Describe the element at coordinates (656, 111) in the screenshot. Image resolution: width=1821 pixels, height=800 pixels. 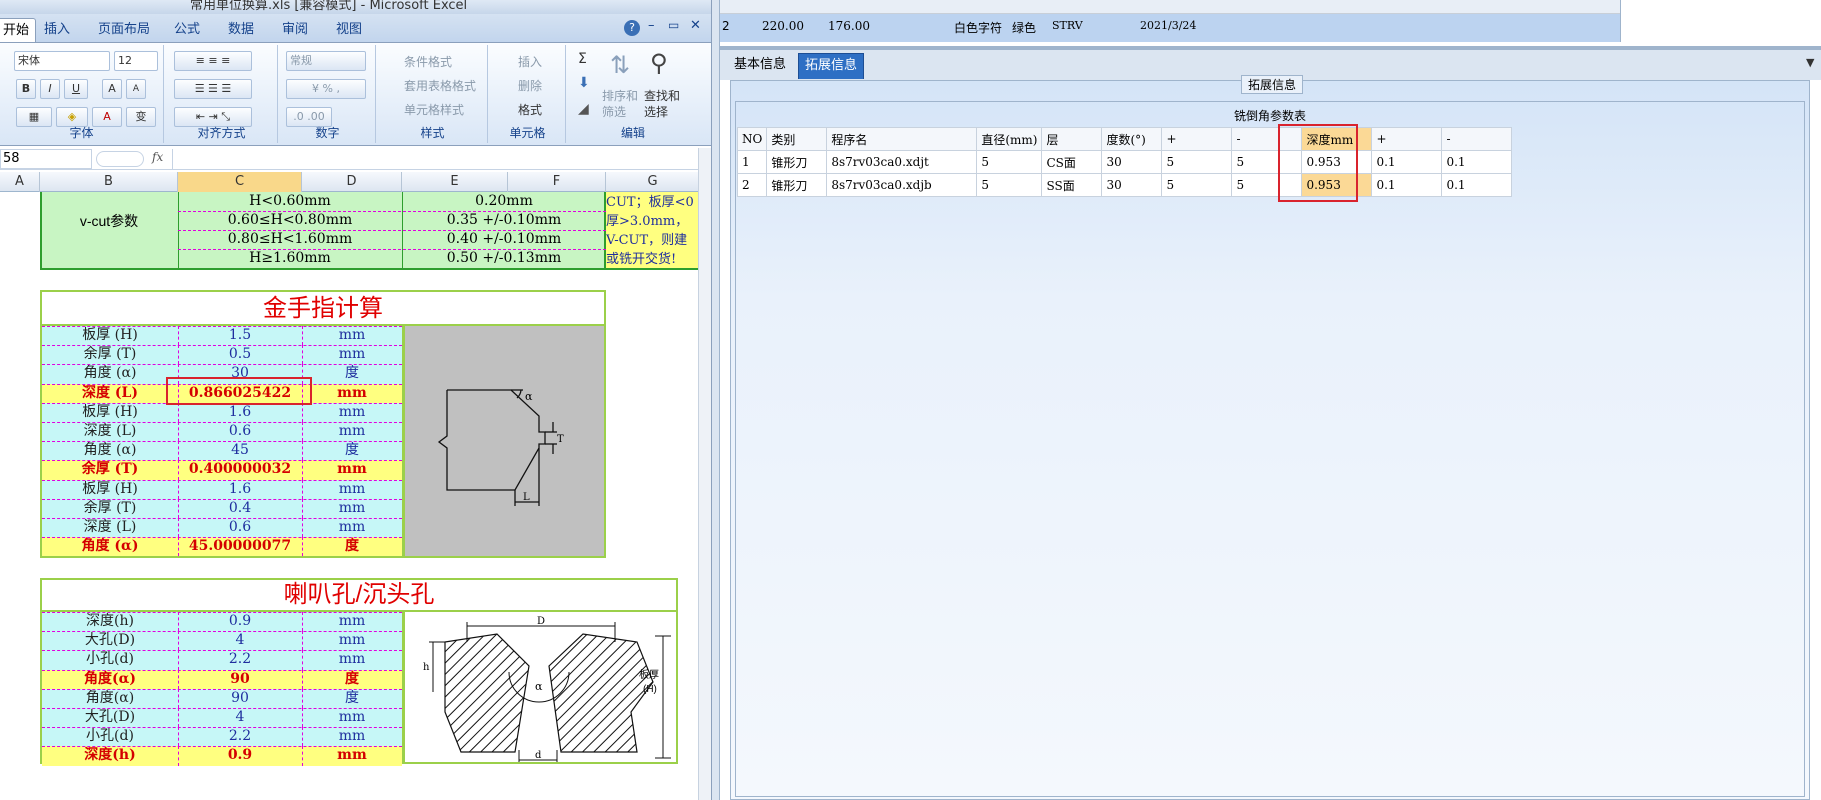
I see `find-select-label-2: 选择` at that location.